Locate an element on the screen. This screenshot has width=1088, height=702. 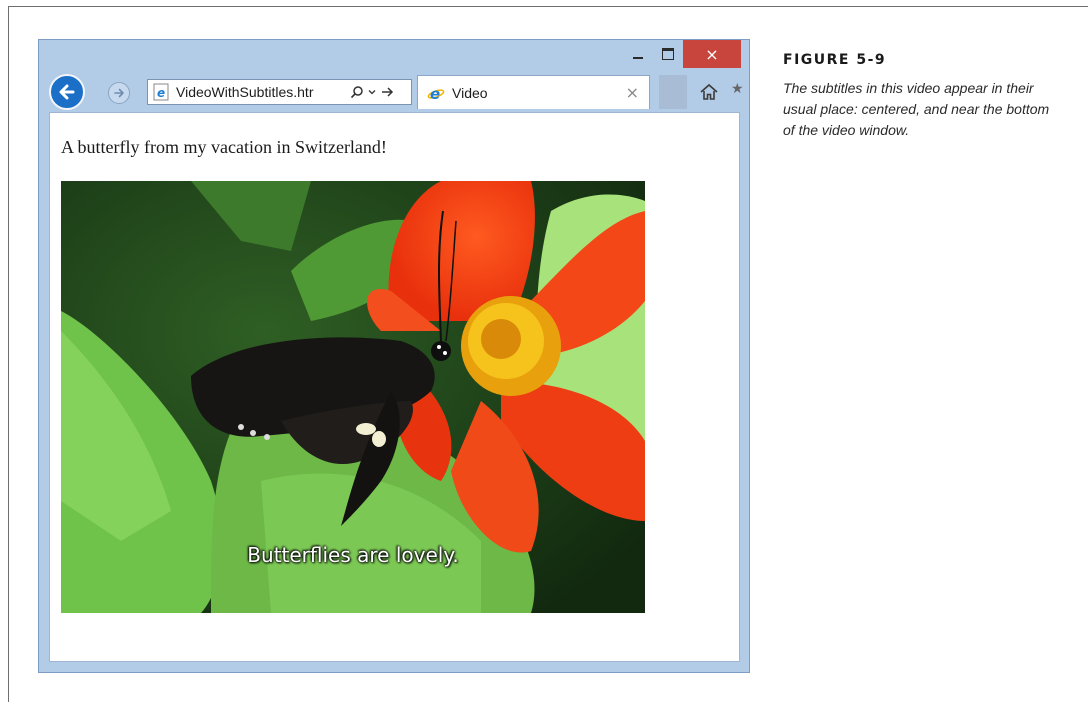
back-button is located at coordinates (67, 92).